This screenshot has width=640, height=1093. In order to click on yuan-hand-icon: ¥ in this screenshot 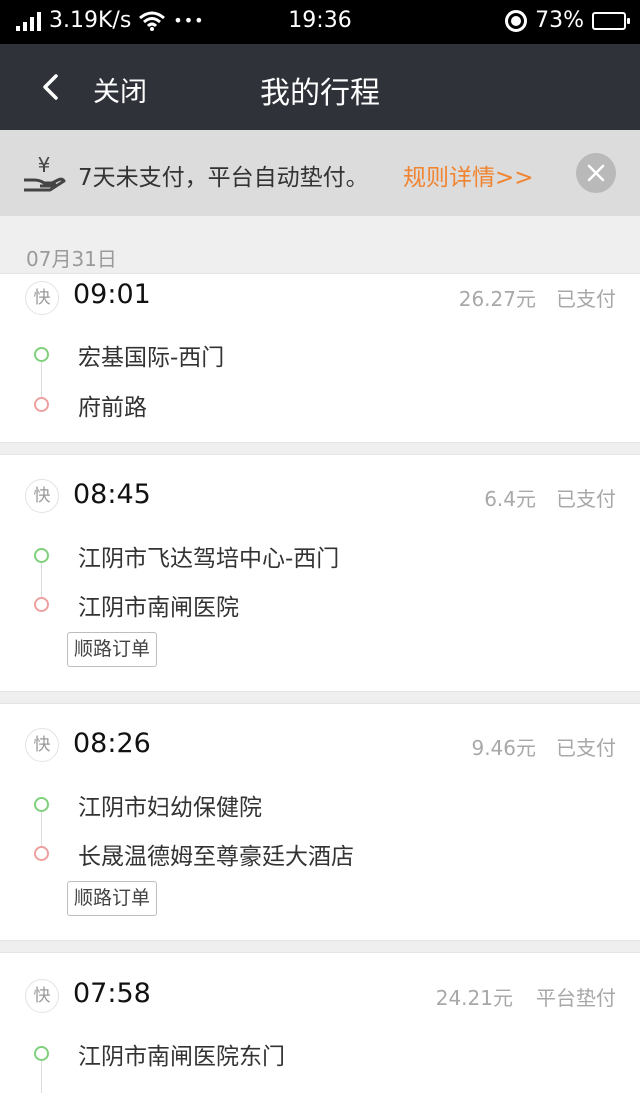, I will do `click(45, 172)`.